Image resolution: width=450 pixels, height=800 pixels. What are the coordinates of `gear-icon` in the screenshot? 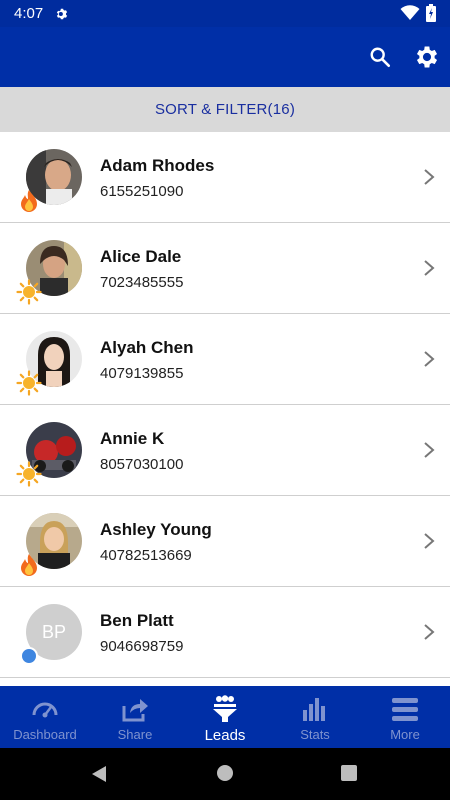 It's located at (427, 57).